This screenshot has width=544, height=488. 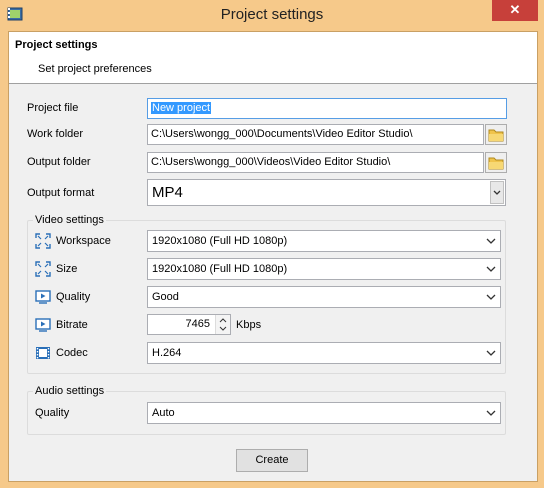 I want to click on size-label: Size, so click(x=67, y=269).